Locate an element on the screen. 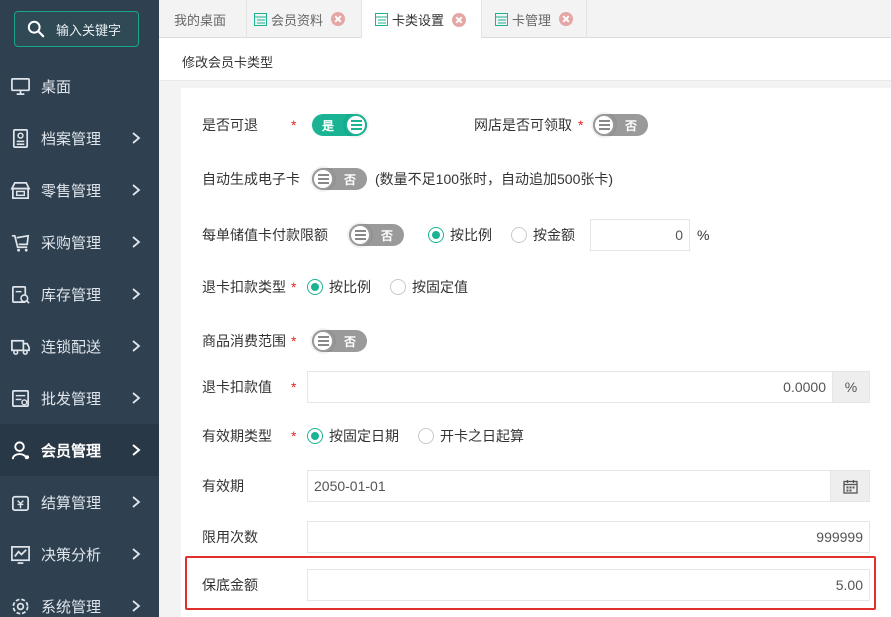 Image resolution: width=891 pixels, height=617 pixels. sidebar-item-label: 系统管理 is located at coordinates (71, 607).